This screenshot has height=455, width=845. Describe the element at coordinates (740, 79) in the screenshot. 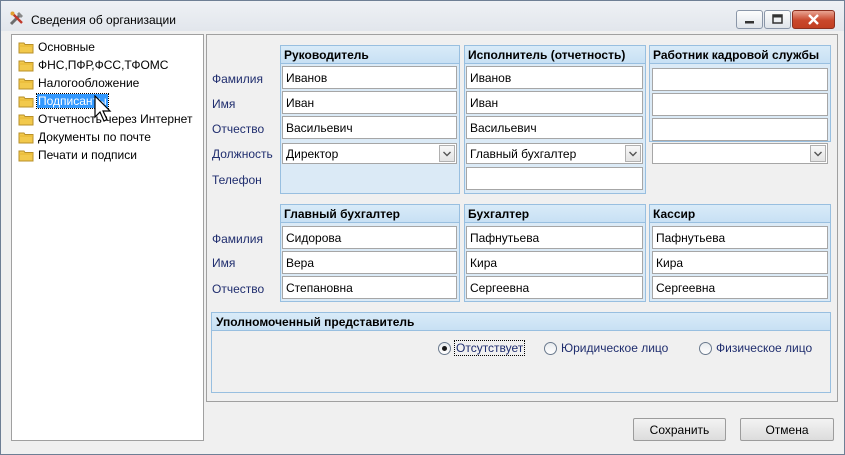

I see `hr-surname-field` at that location.